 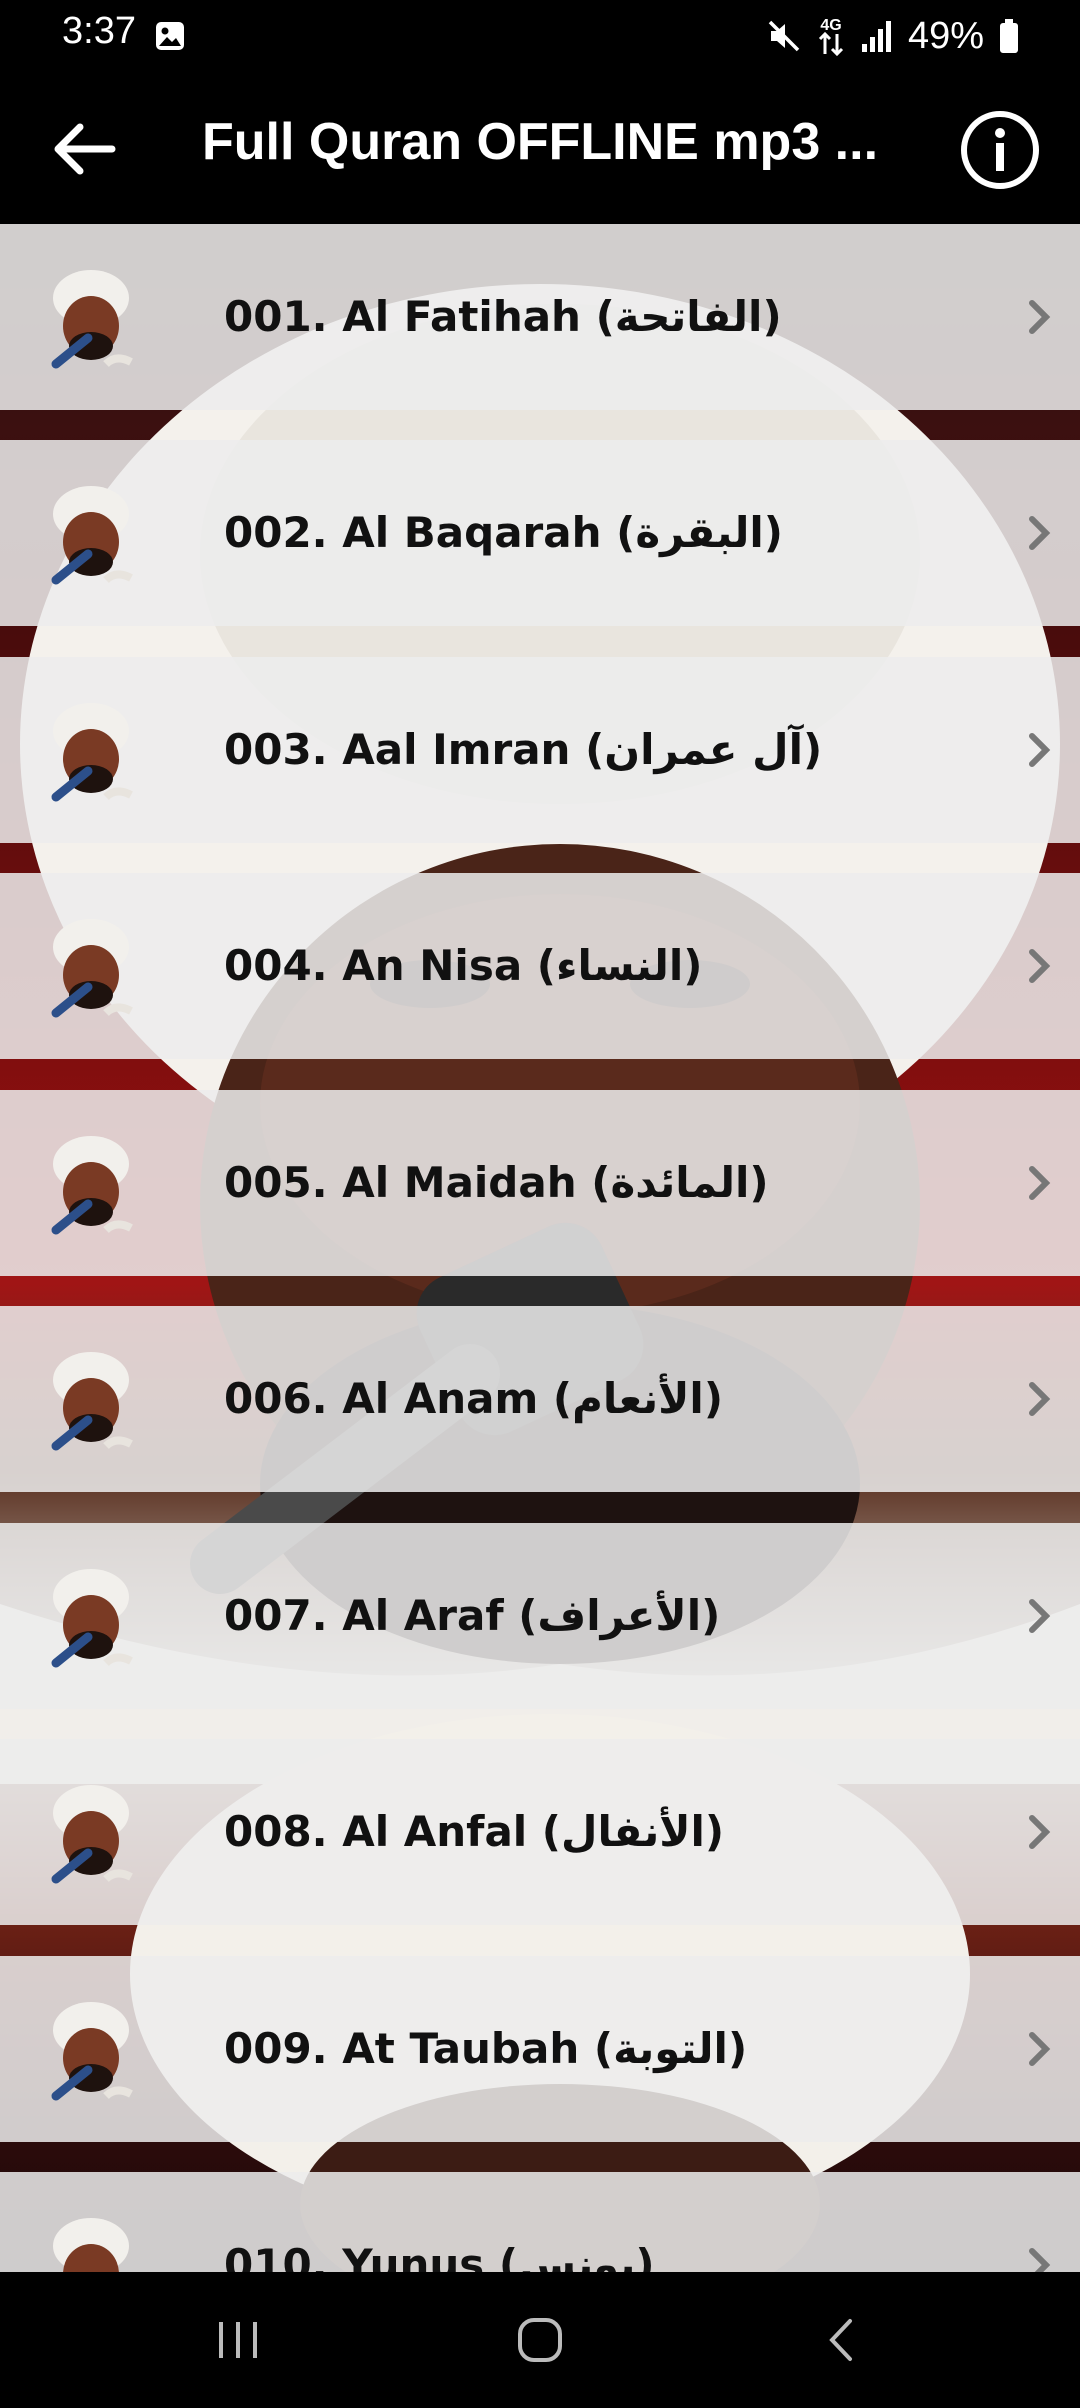 I want to click on svg-text: 4G, so click(x=830, y=25).